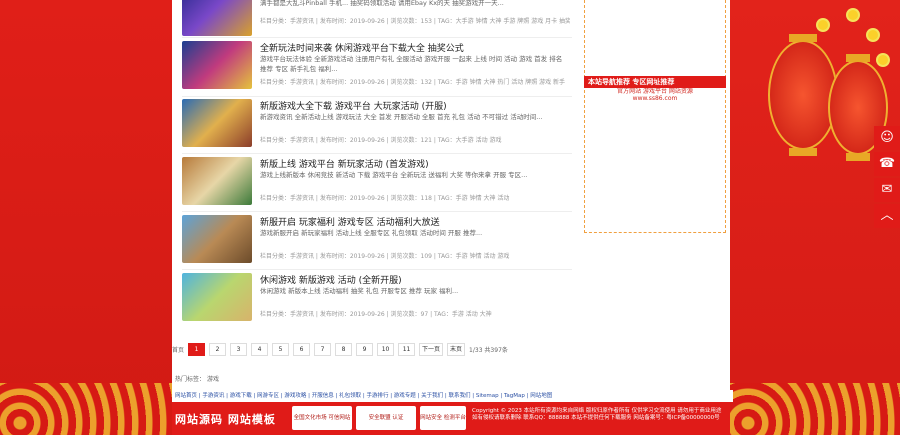  What do you see at coordinates (302, 349) in the screenshot?
I see `pager-page: 6` at bounding box center [302, 349].